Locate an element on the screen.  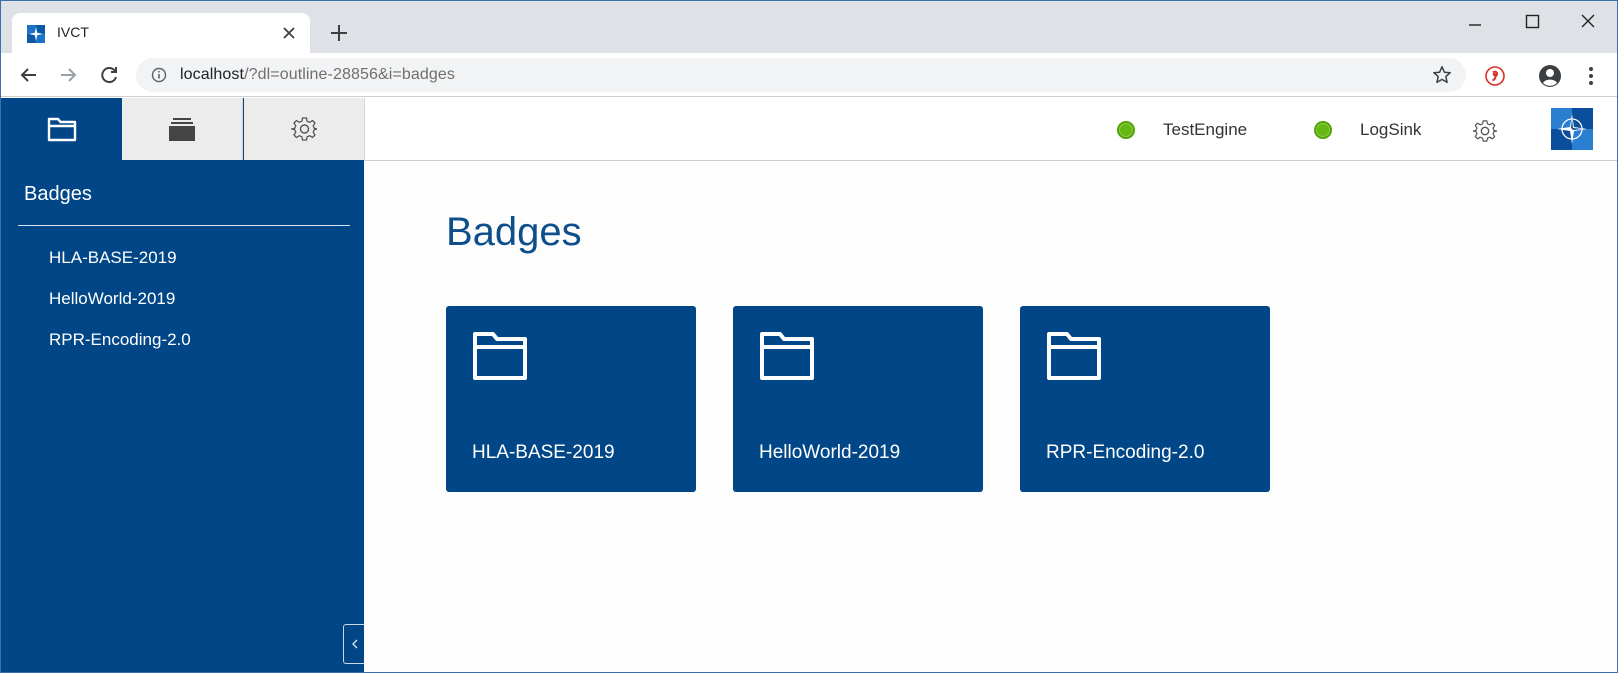
sidebar-item-helloworld-2019: HelloWorld-2019 is located at coordinates (120, 307).